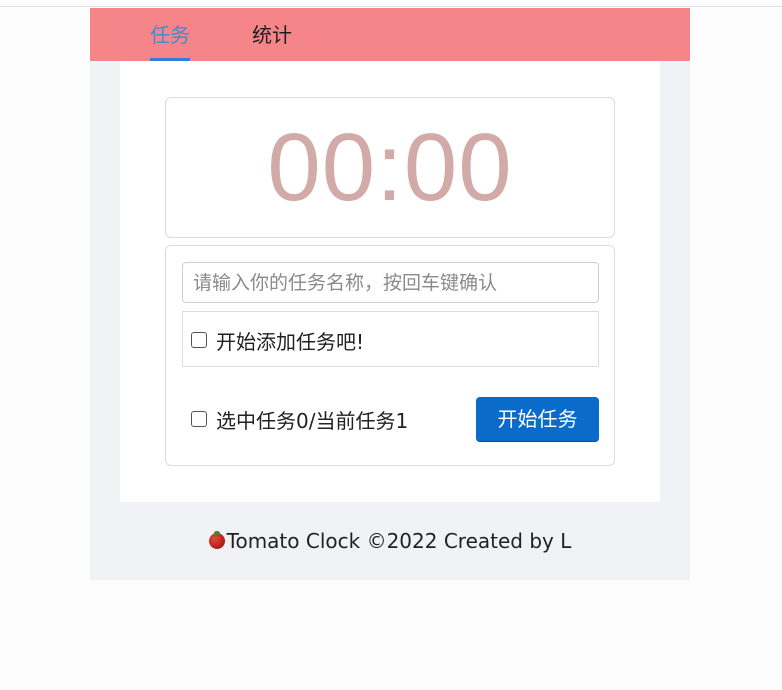 The width and height of the screenshot is (782, 690). Describe the element at coordinates (390, 339) in the screenshot. I see `task-list: 开始添加任务吧!` at that location.